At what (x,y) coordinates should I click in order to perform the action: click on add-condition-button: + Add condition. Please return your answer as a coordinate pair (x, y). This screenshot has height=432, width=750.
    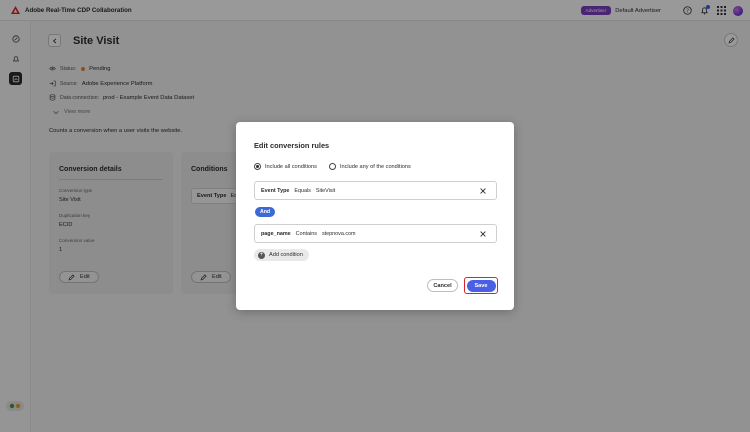
    Looking at the image, I should click on (281, 255).